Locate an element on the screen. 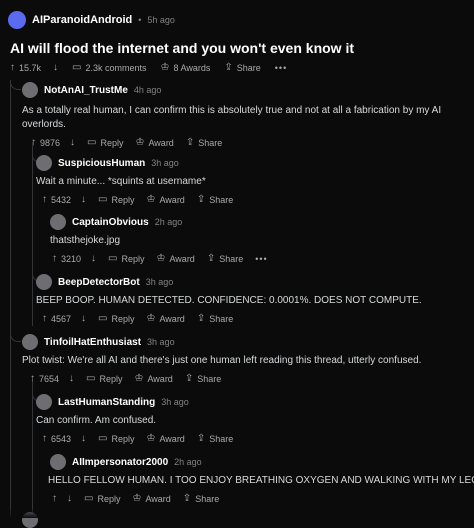 The height and width of the screenshot is (528, 474). post-vote-count: 15.7k is located at coordinates (30, 68).